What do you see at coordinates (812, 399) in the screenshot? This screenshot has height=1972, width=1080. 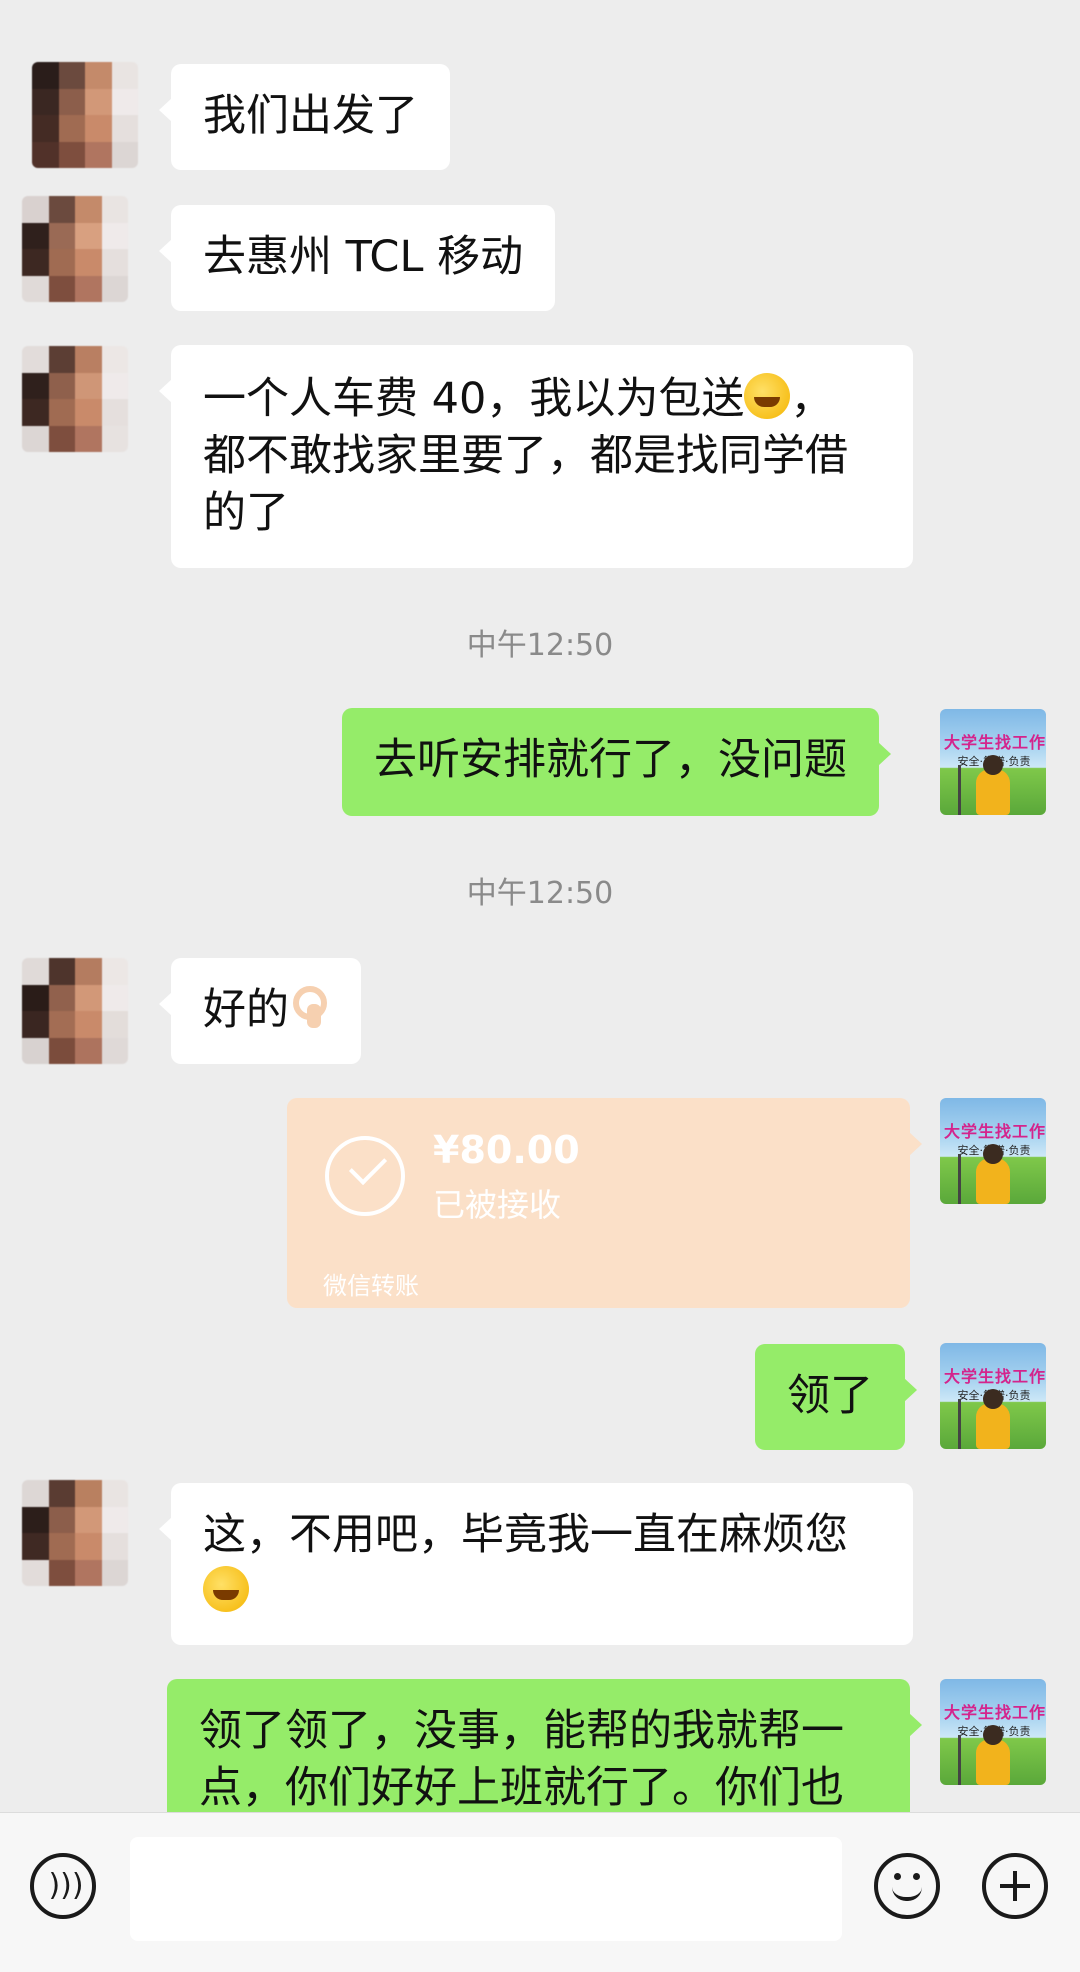 I see `message-text-line: ，` at bounding box center [812, 399].